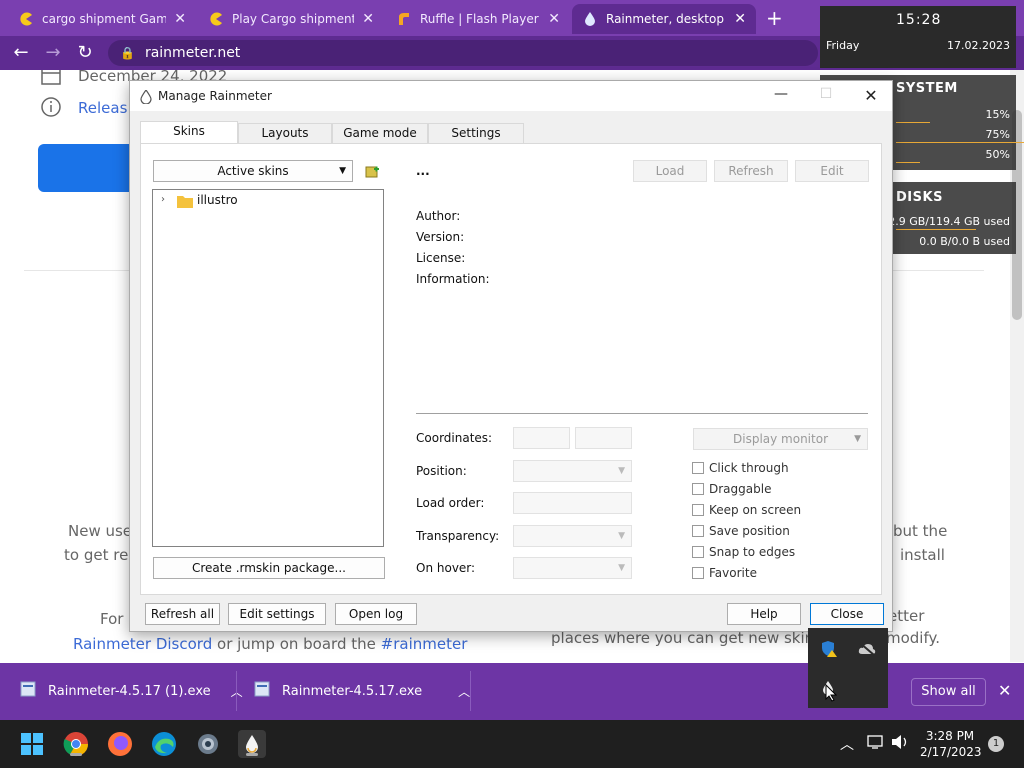  Describe the element at coordinates (164, 744) in the screenshot. I see `edge-icon` at that location.